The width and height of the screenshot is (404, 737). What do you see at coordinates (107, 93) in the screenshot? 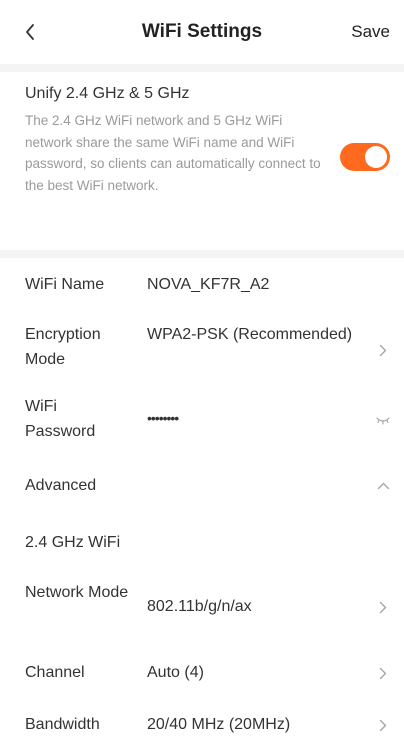
I see `unify-bands-title: Unify 2.4 GHz & 5 GHz` at bounding box center [107, 93].